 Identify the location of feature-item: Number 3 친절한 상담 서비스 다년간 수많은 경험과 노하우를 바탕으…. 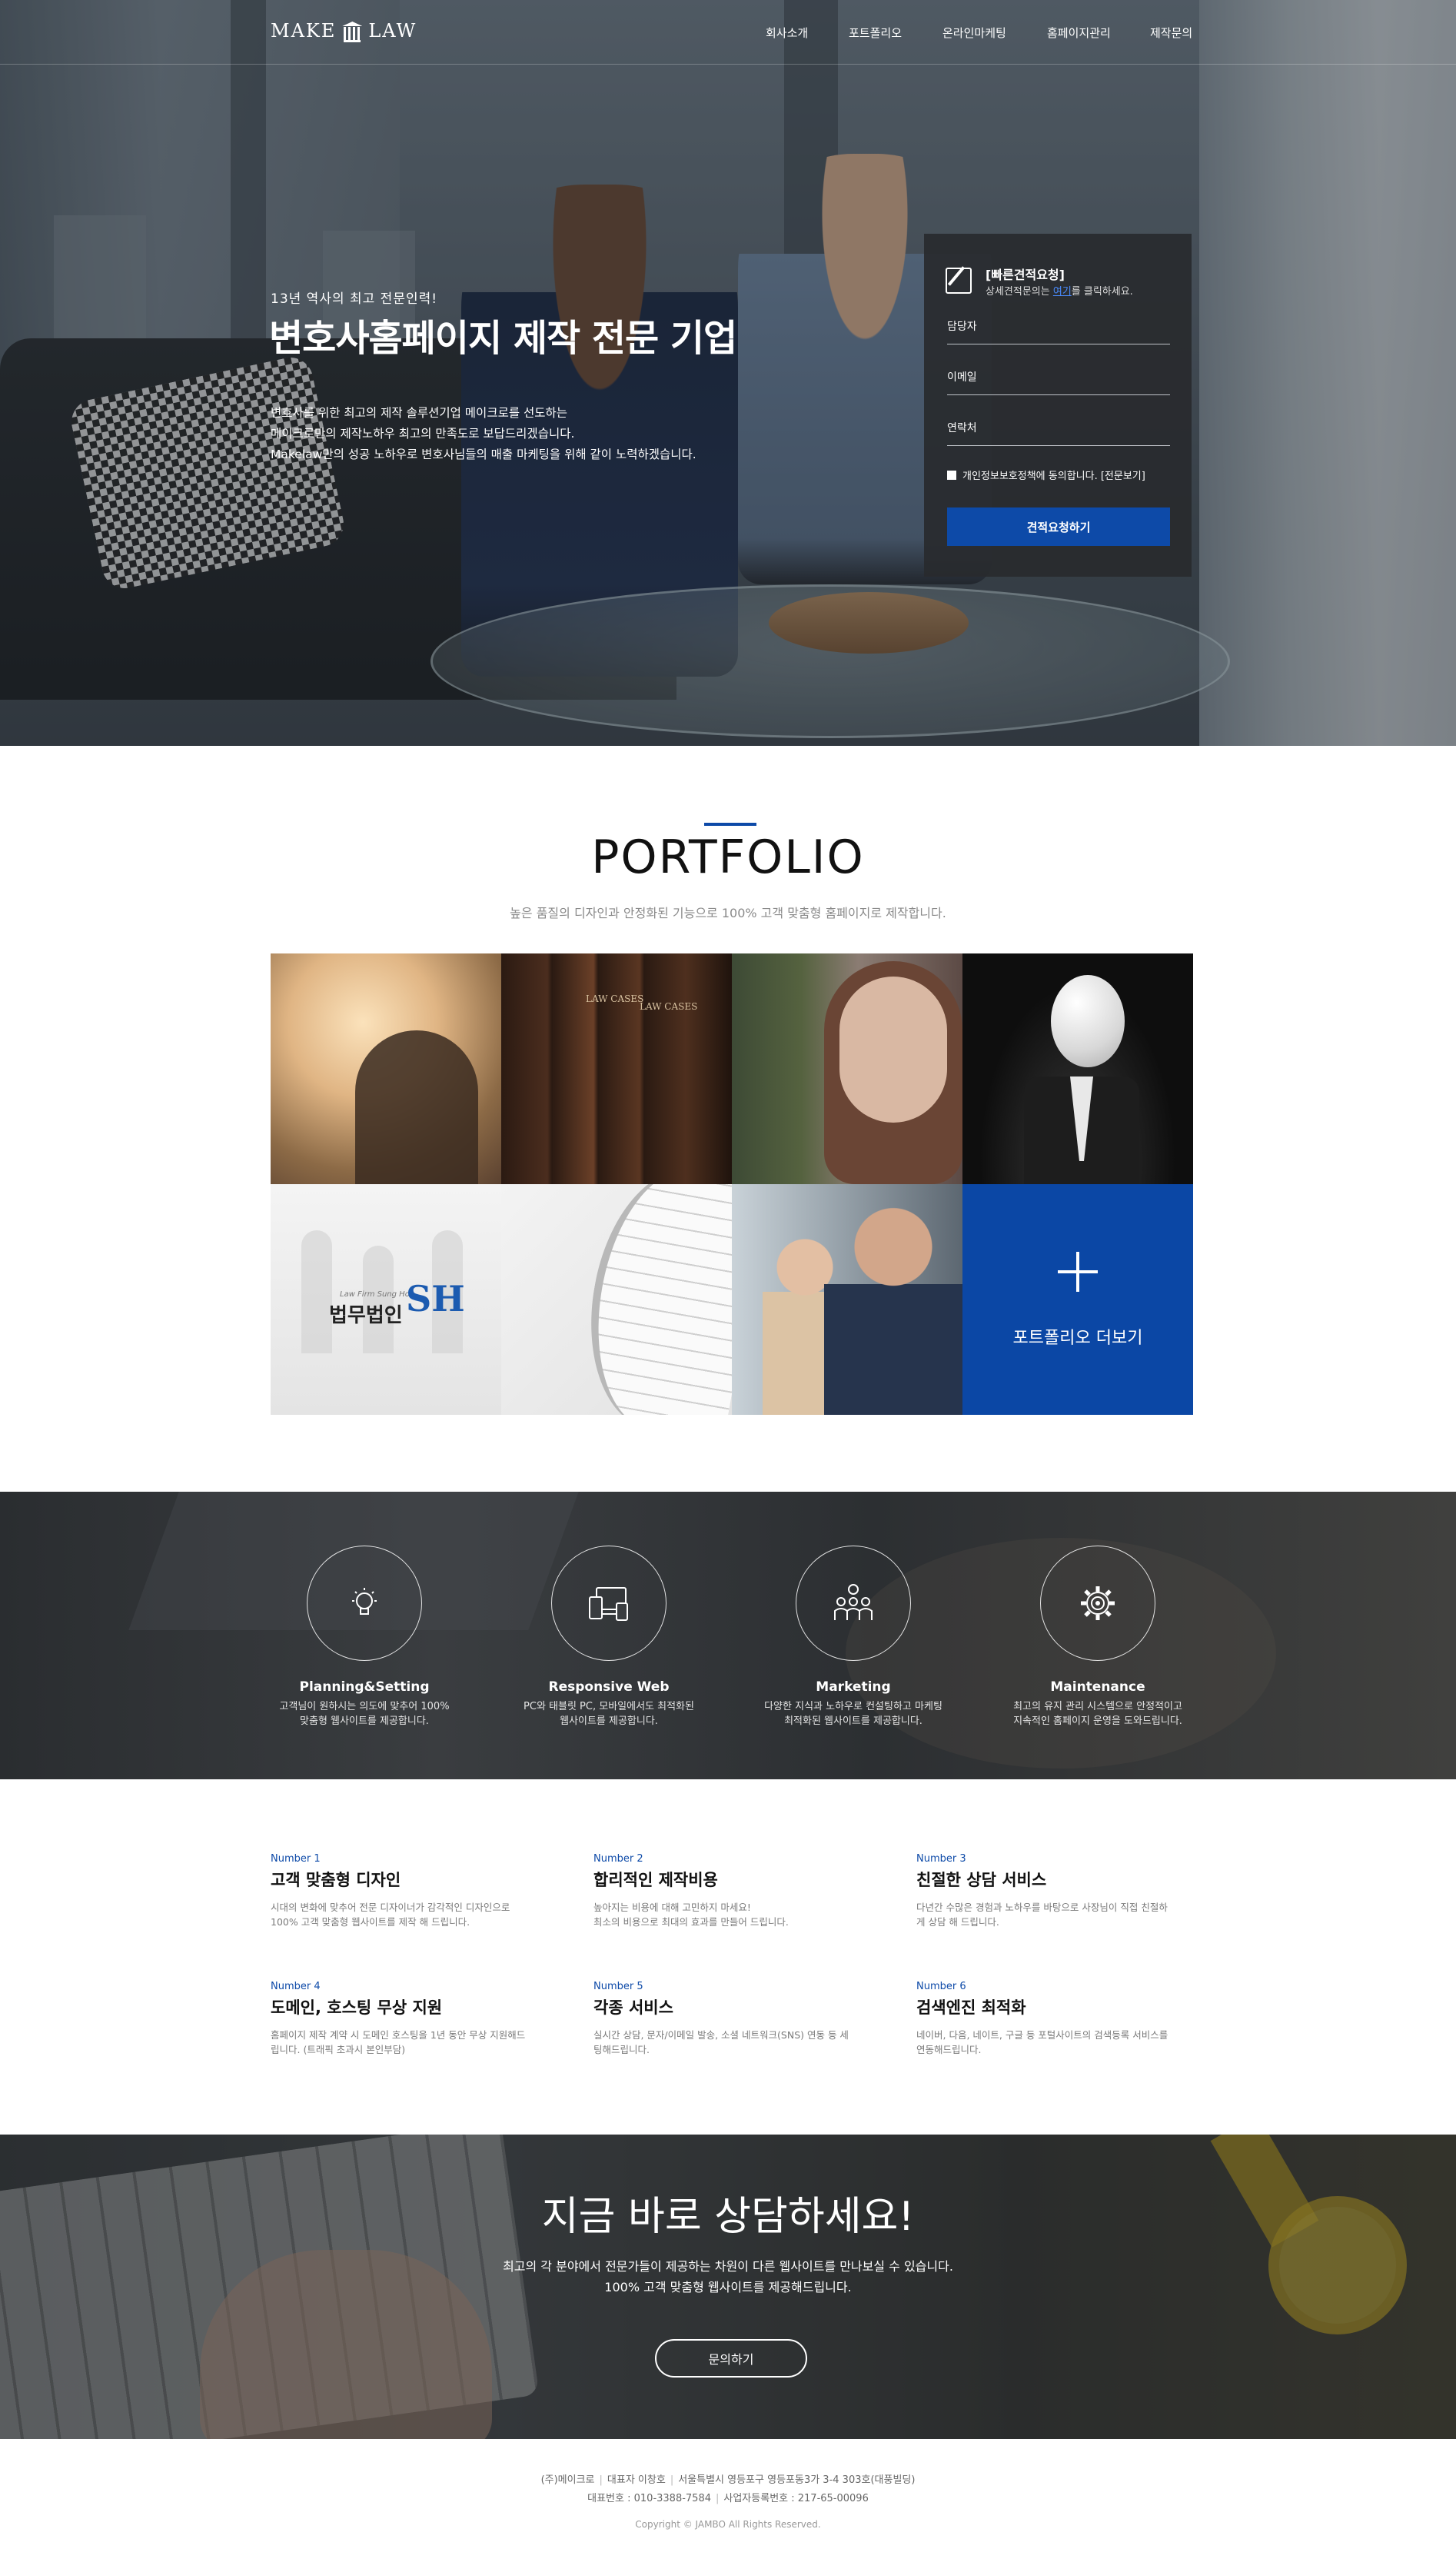
(1062, 1891).